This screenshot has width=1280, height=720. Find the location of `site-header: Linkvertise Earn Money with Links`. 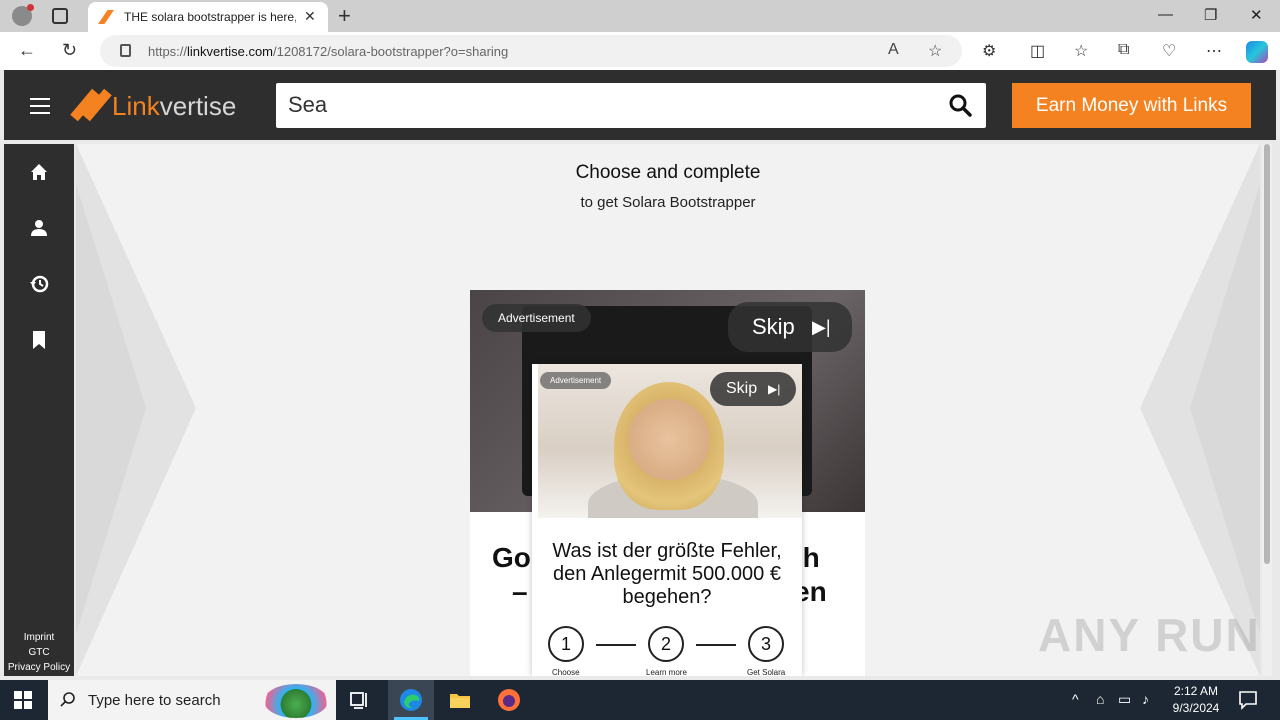

site-header: Linkvertise Earn Money with Links is located at coordinates (640, 105).